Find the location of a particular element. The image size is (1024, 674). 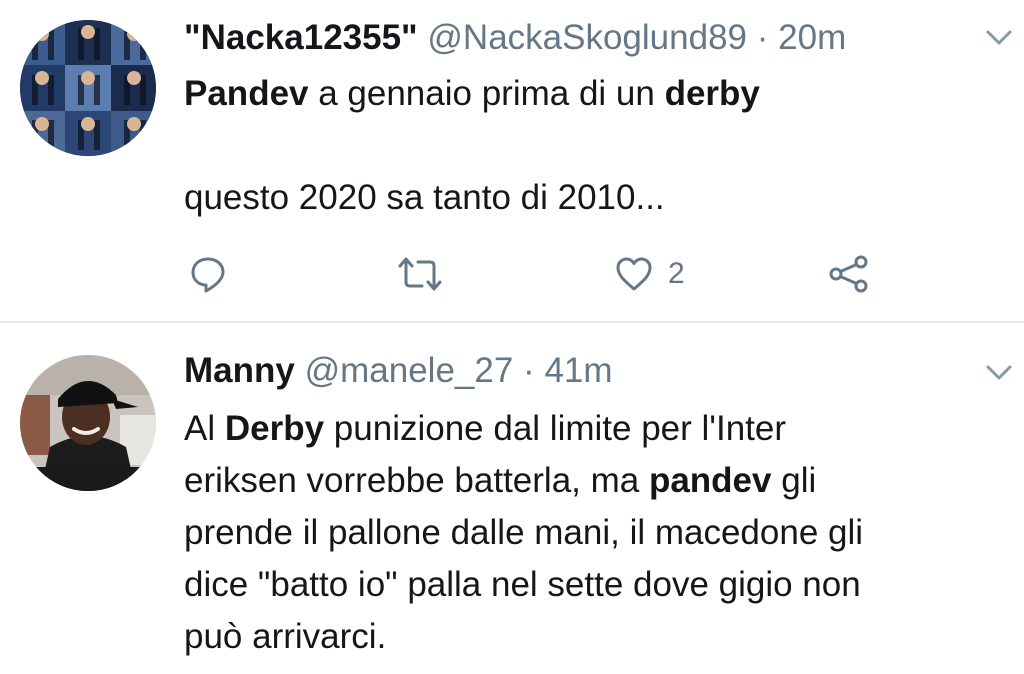

text-segment: eriksen vorrebbe batterla, ma is located at coordinates (416, 480).